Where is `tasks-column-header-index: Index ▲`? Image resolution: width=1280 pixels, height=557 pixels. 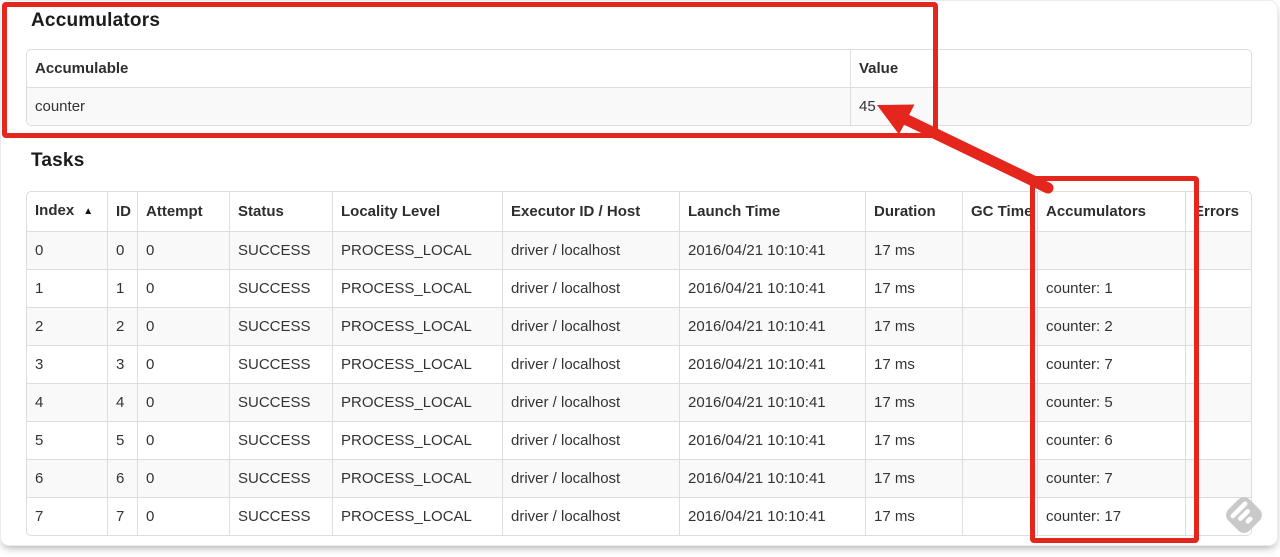
tasks-column-header-index: Index ▲ is located at coordinates (67, 211).